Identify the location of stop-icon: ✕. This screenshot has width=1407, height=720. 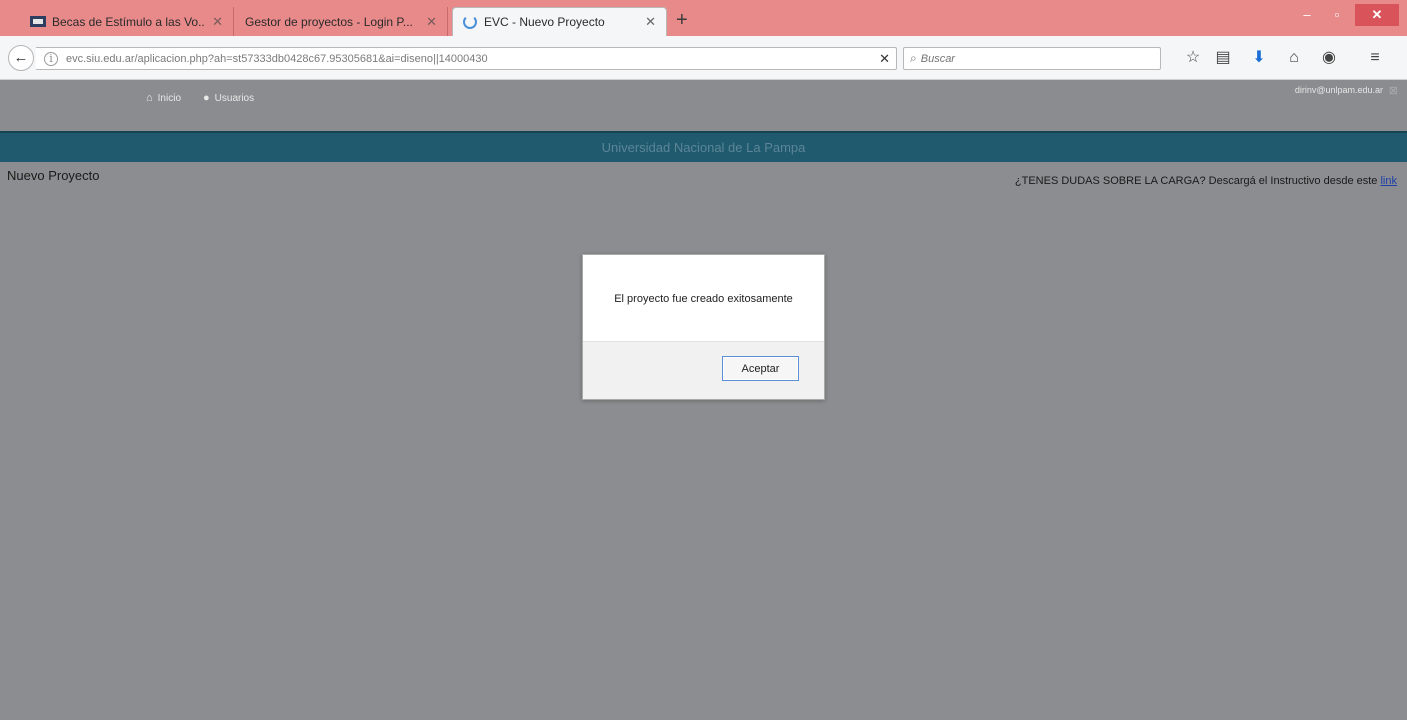
(884, 59).